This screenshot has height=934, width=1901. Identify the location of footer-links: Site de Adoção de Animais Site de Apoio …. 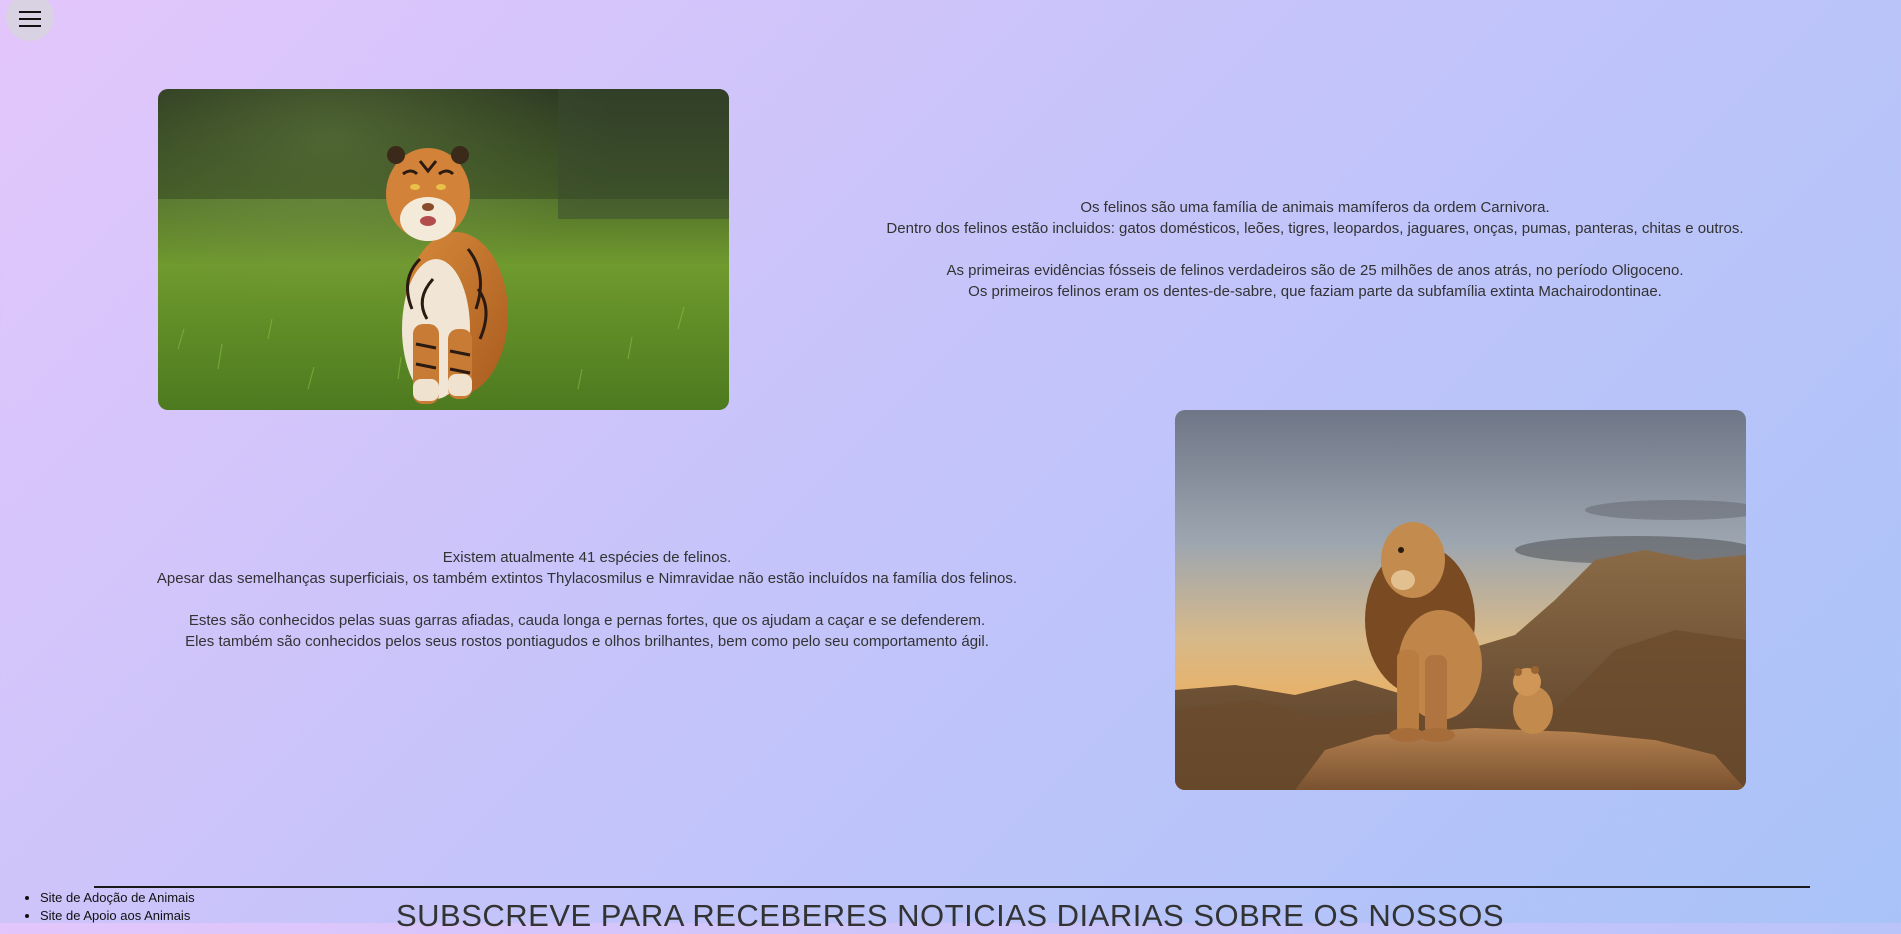
(108, 907).